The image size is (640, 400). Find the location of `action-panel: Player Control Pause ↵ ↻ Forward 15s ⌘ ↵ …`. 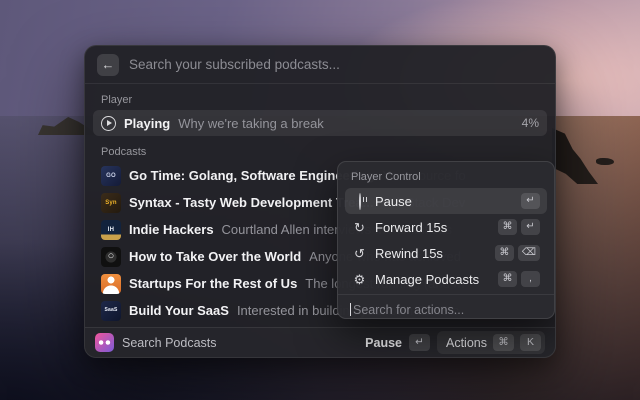

action-panel: Player Control Pause ↵ ↻ Forward 15s ⌘ ↵ … is located at coordinates (446, 240).